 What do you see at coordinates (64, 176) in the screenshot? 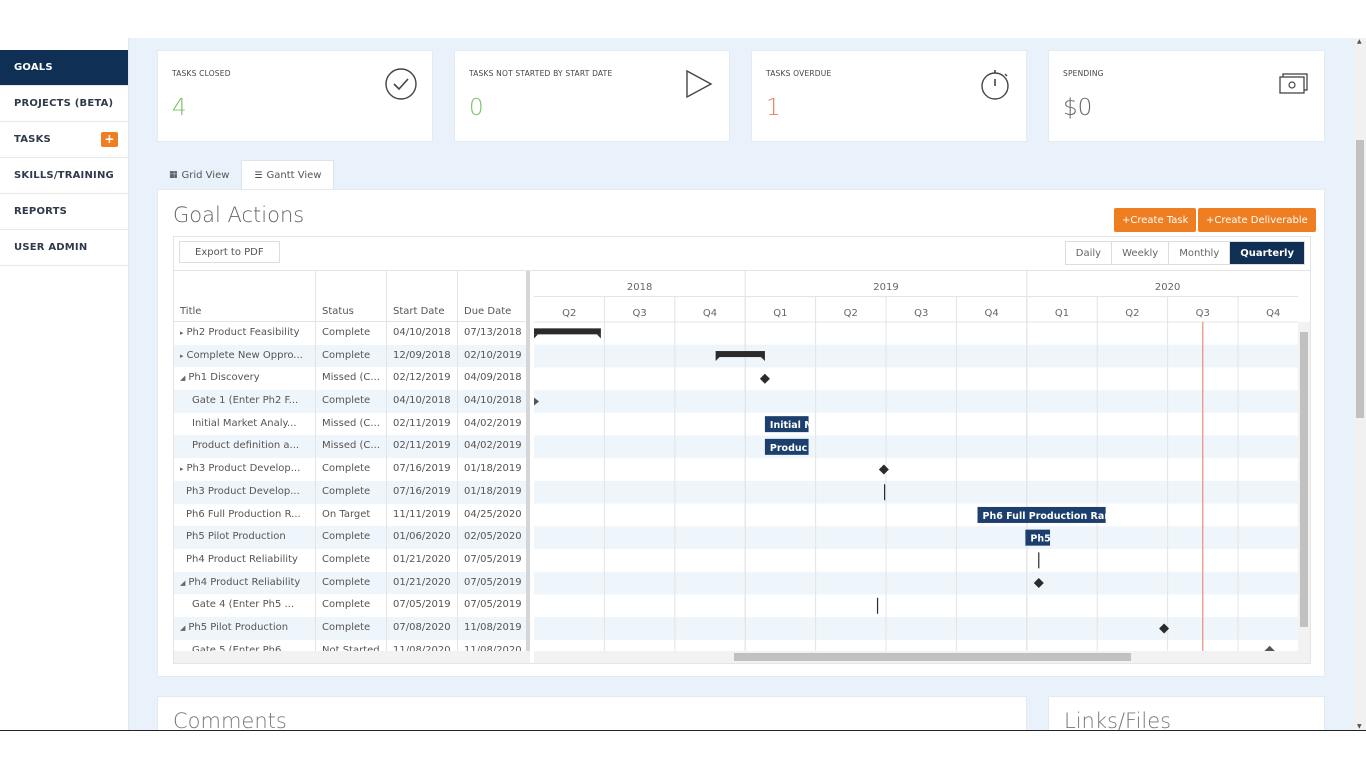
I see `sidebar-item-skills-training: SKILLS/TRAINING` at bounding box center [64, 176].